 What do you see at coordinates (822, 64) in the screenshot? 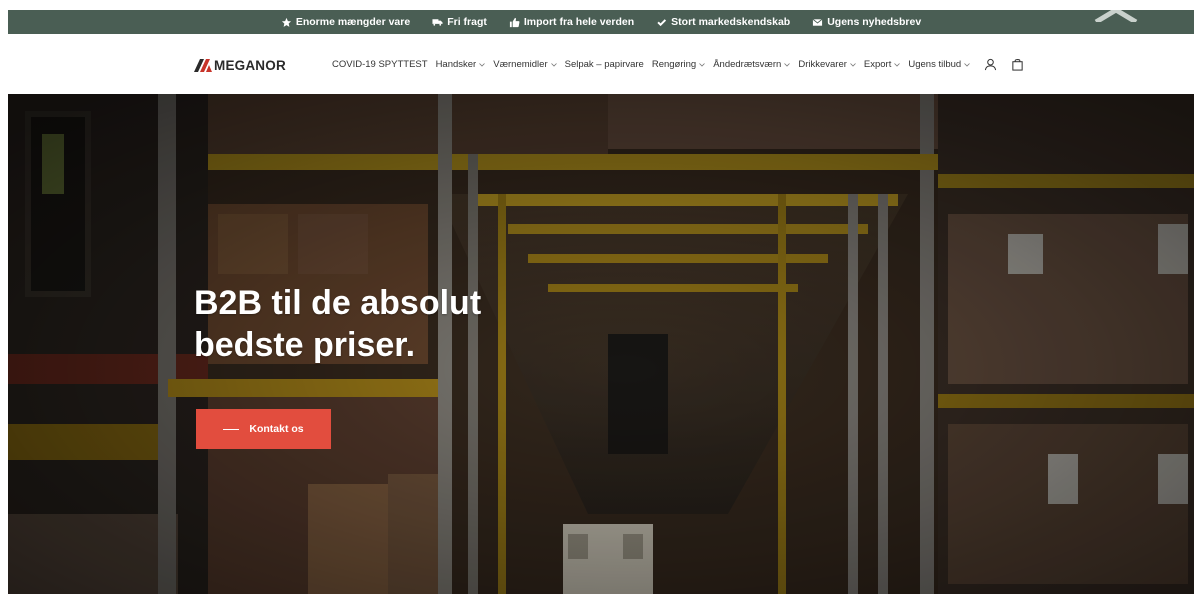
I see `nav-item-label: Drikkevarer` at bounding box center [822, 64].